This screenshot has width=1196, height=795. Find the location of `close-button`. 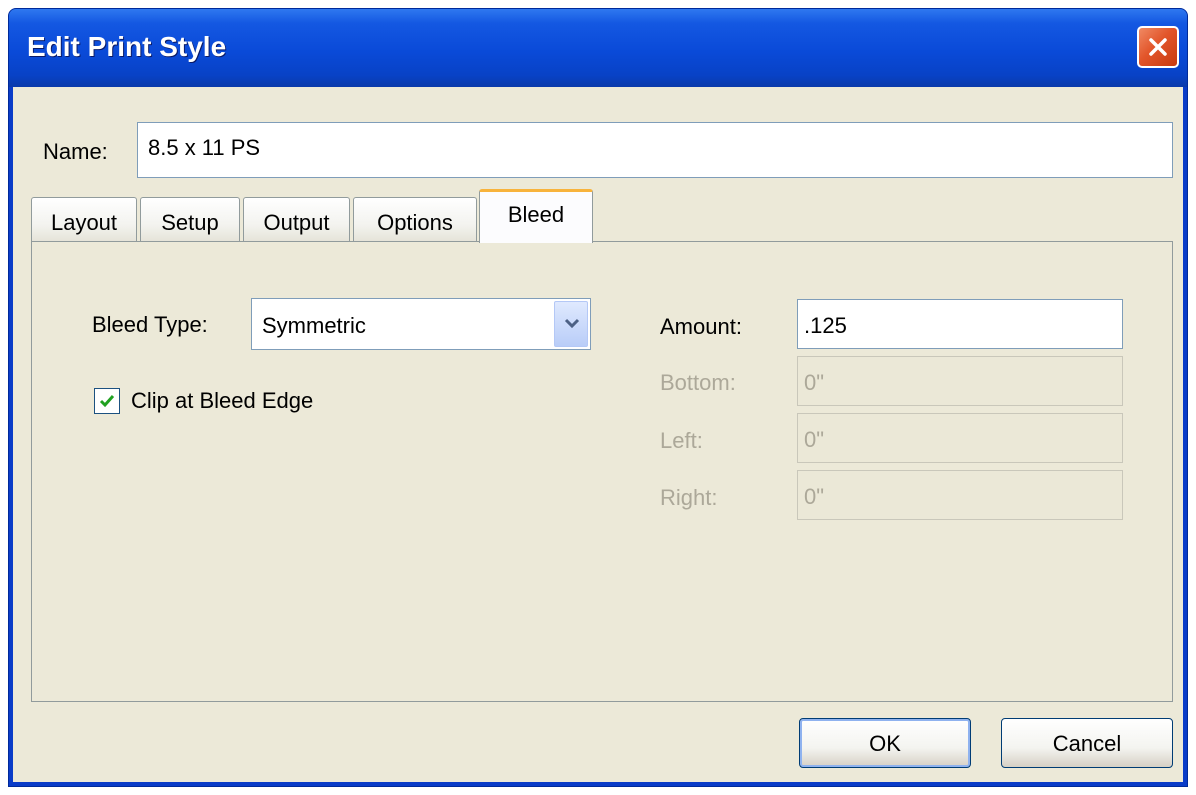

close-button is located at coordinates (1158, 47).